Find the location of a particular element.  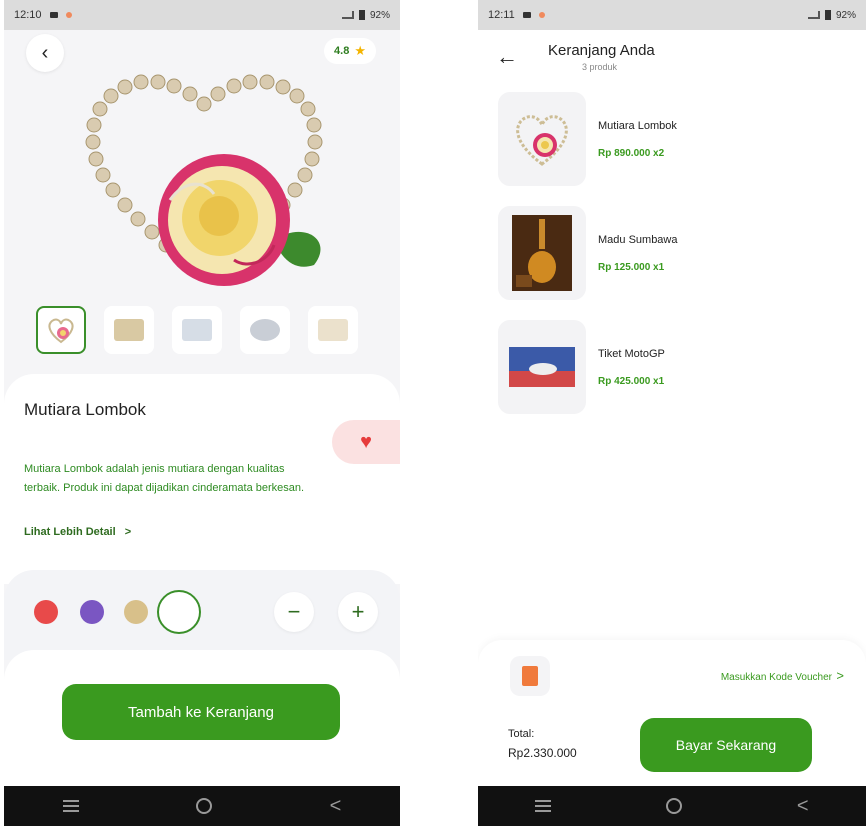

thumbnail-strip is located at coordinates (197, 330).